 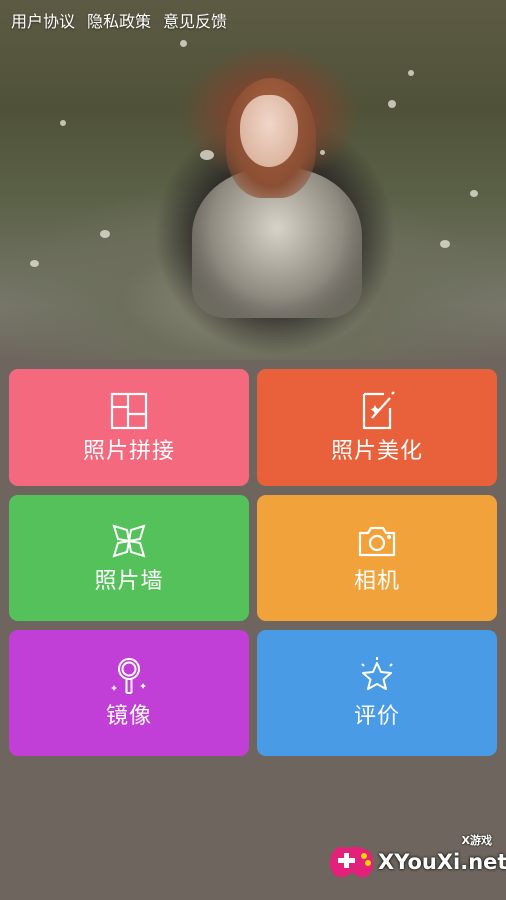 What do you see at coordinates (129, 581) in the screenshot?
I see `photo-wall-label: 照片墙` at bounding box center [129, 581].